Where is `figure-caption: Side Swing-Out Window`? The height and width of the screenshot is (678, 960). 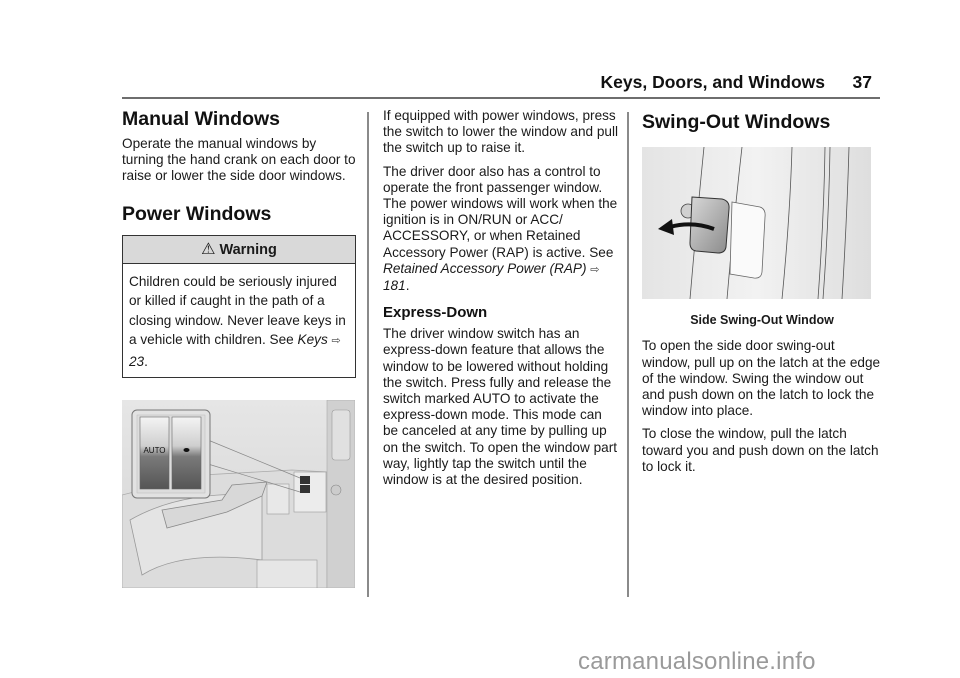 figure-caption: Side Swing-Out Window is located at coordinates (762, 320).